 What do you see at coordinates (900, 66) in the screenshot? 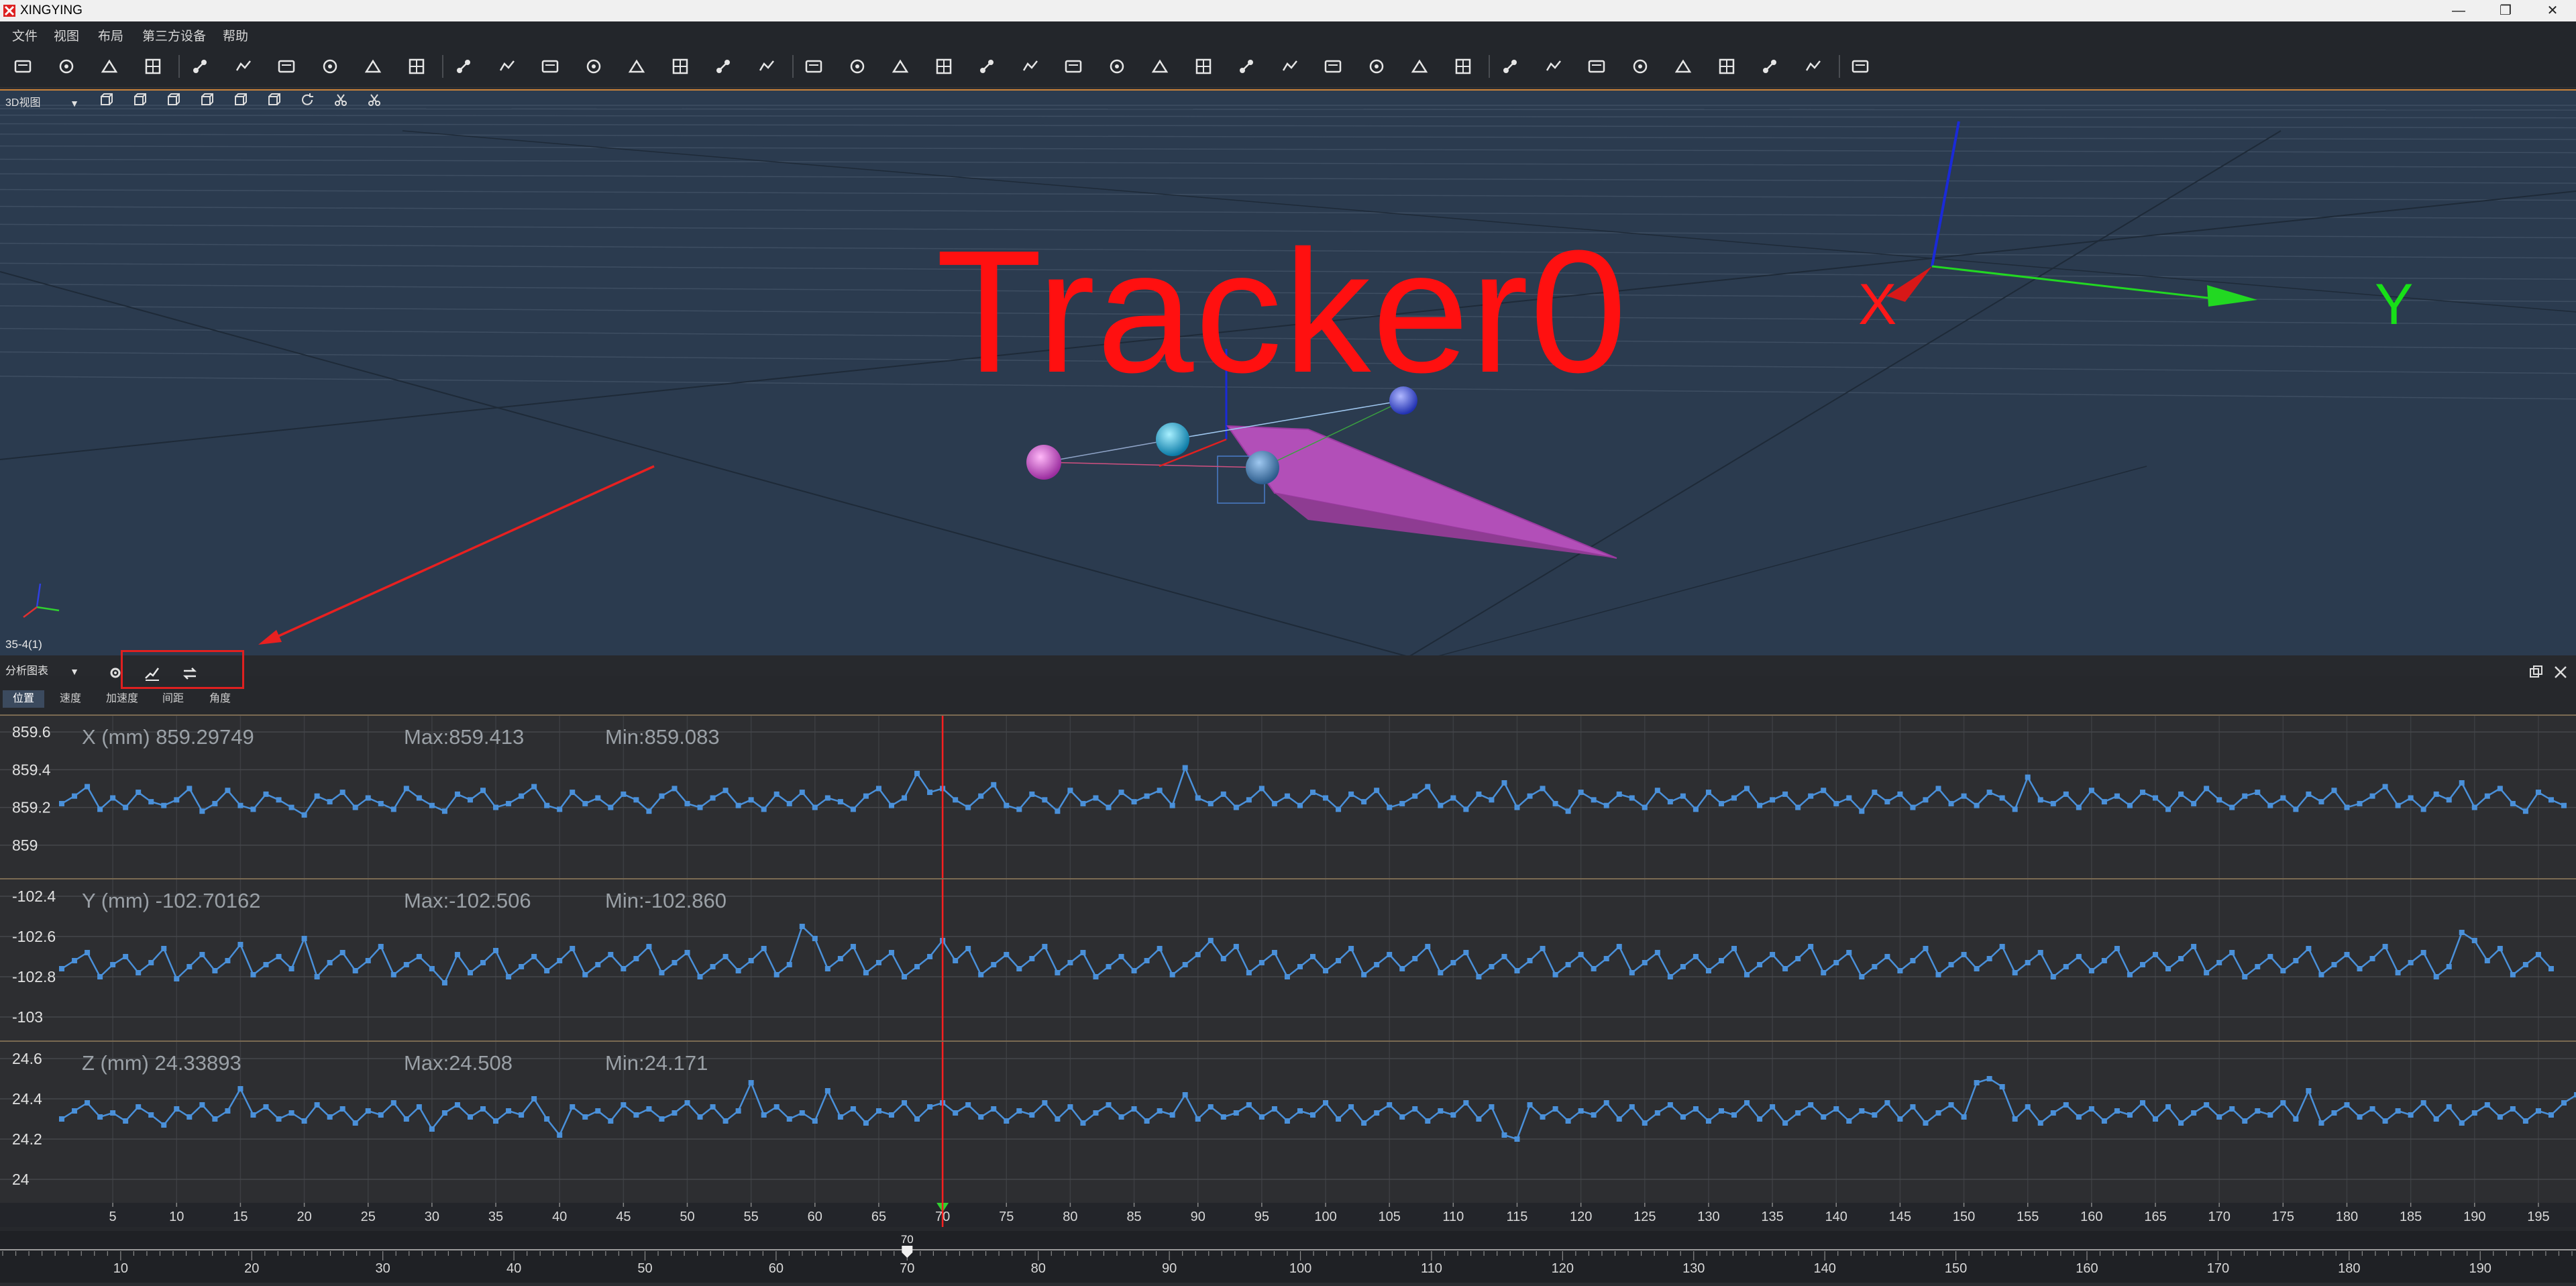
I see `merge-icon` at bounding box center [900, 66].